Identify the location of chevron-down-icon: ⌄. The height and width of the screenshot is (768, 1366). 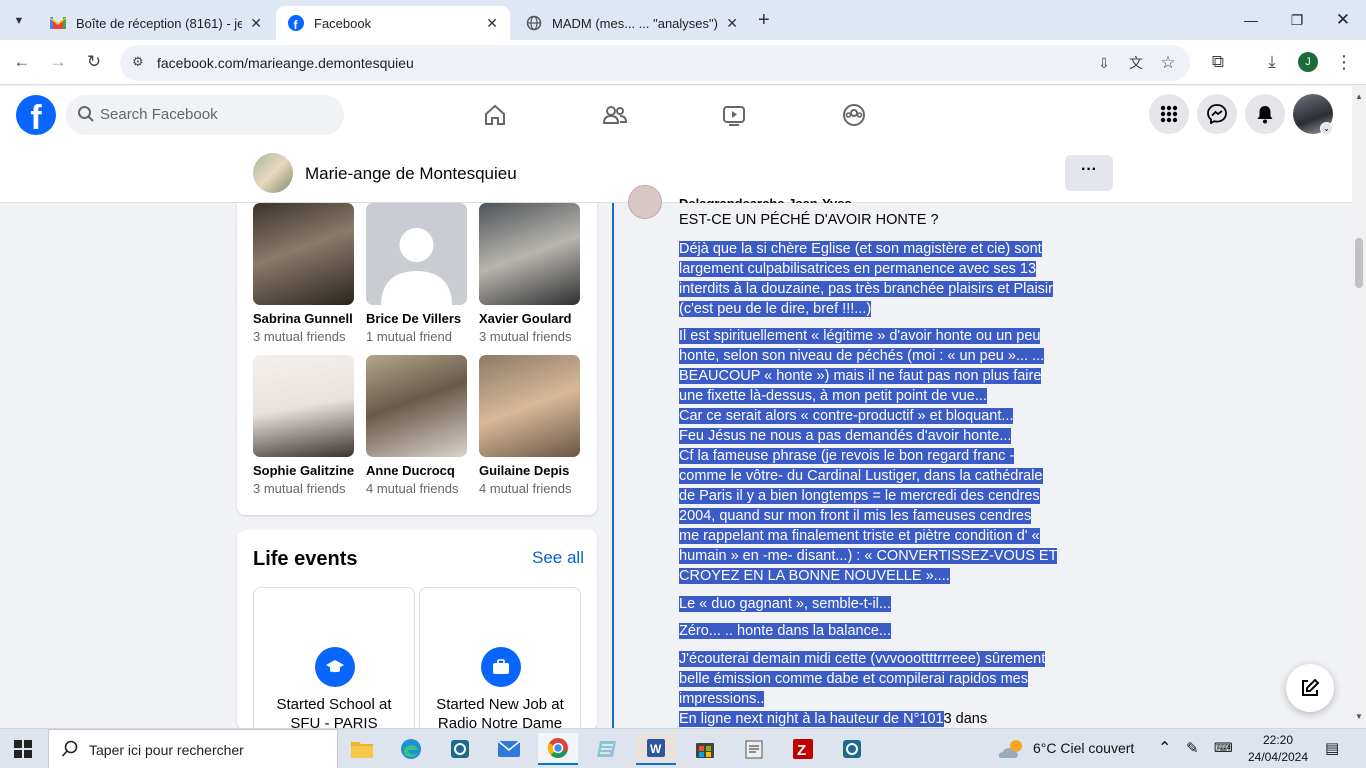
(1326, 128).